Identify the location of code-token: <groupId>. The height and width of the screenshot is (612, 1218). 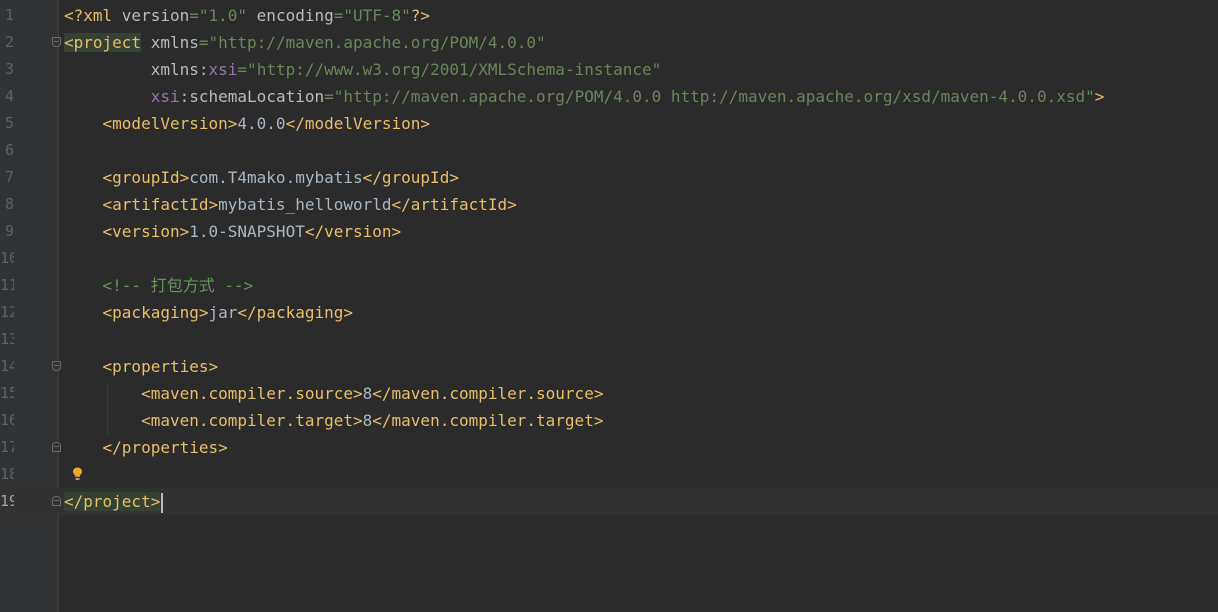
(146, 177).